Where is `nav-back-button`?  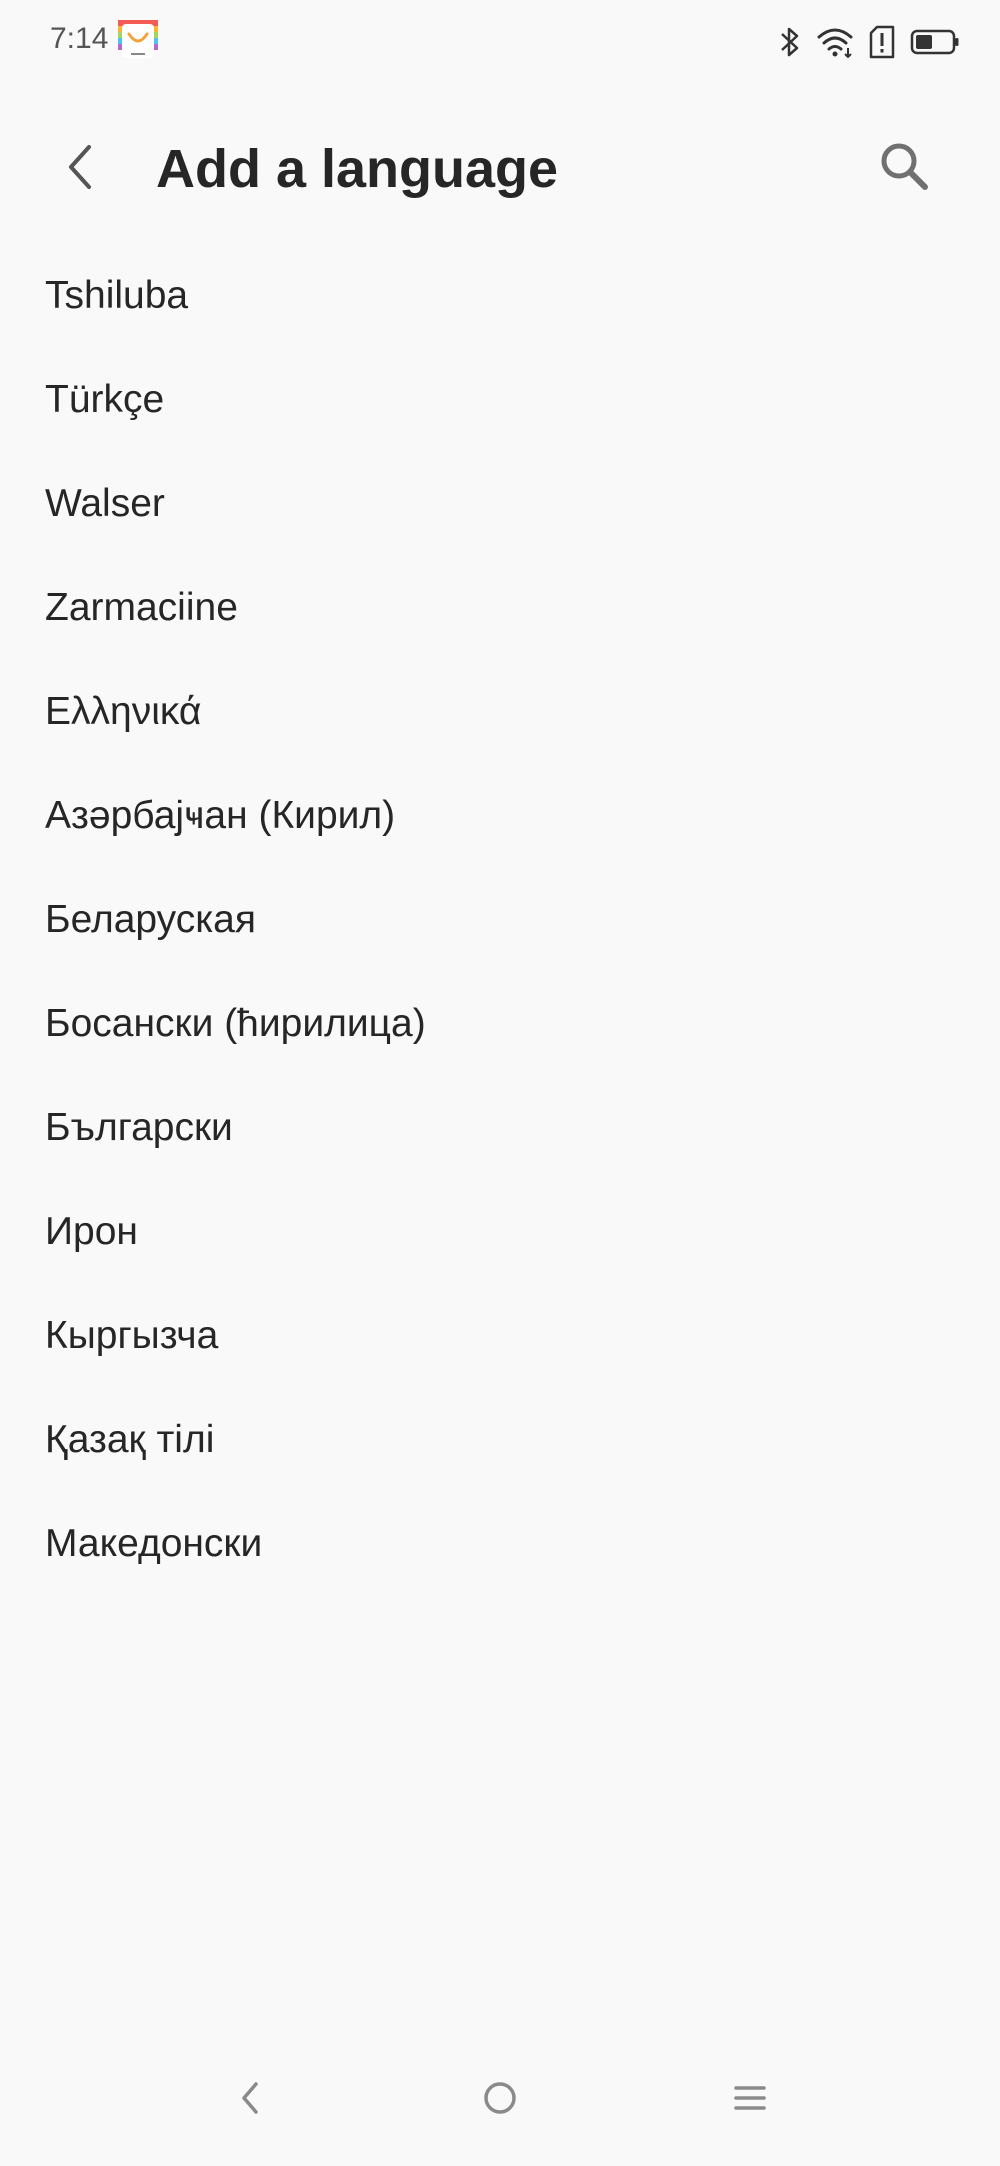
nav-back-button is located at coordinates (250, 2100).